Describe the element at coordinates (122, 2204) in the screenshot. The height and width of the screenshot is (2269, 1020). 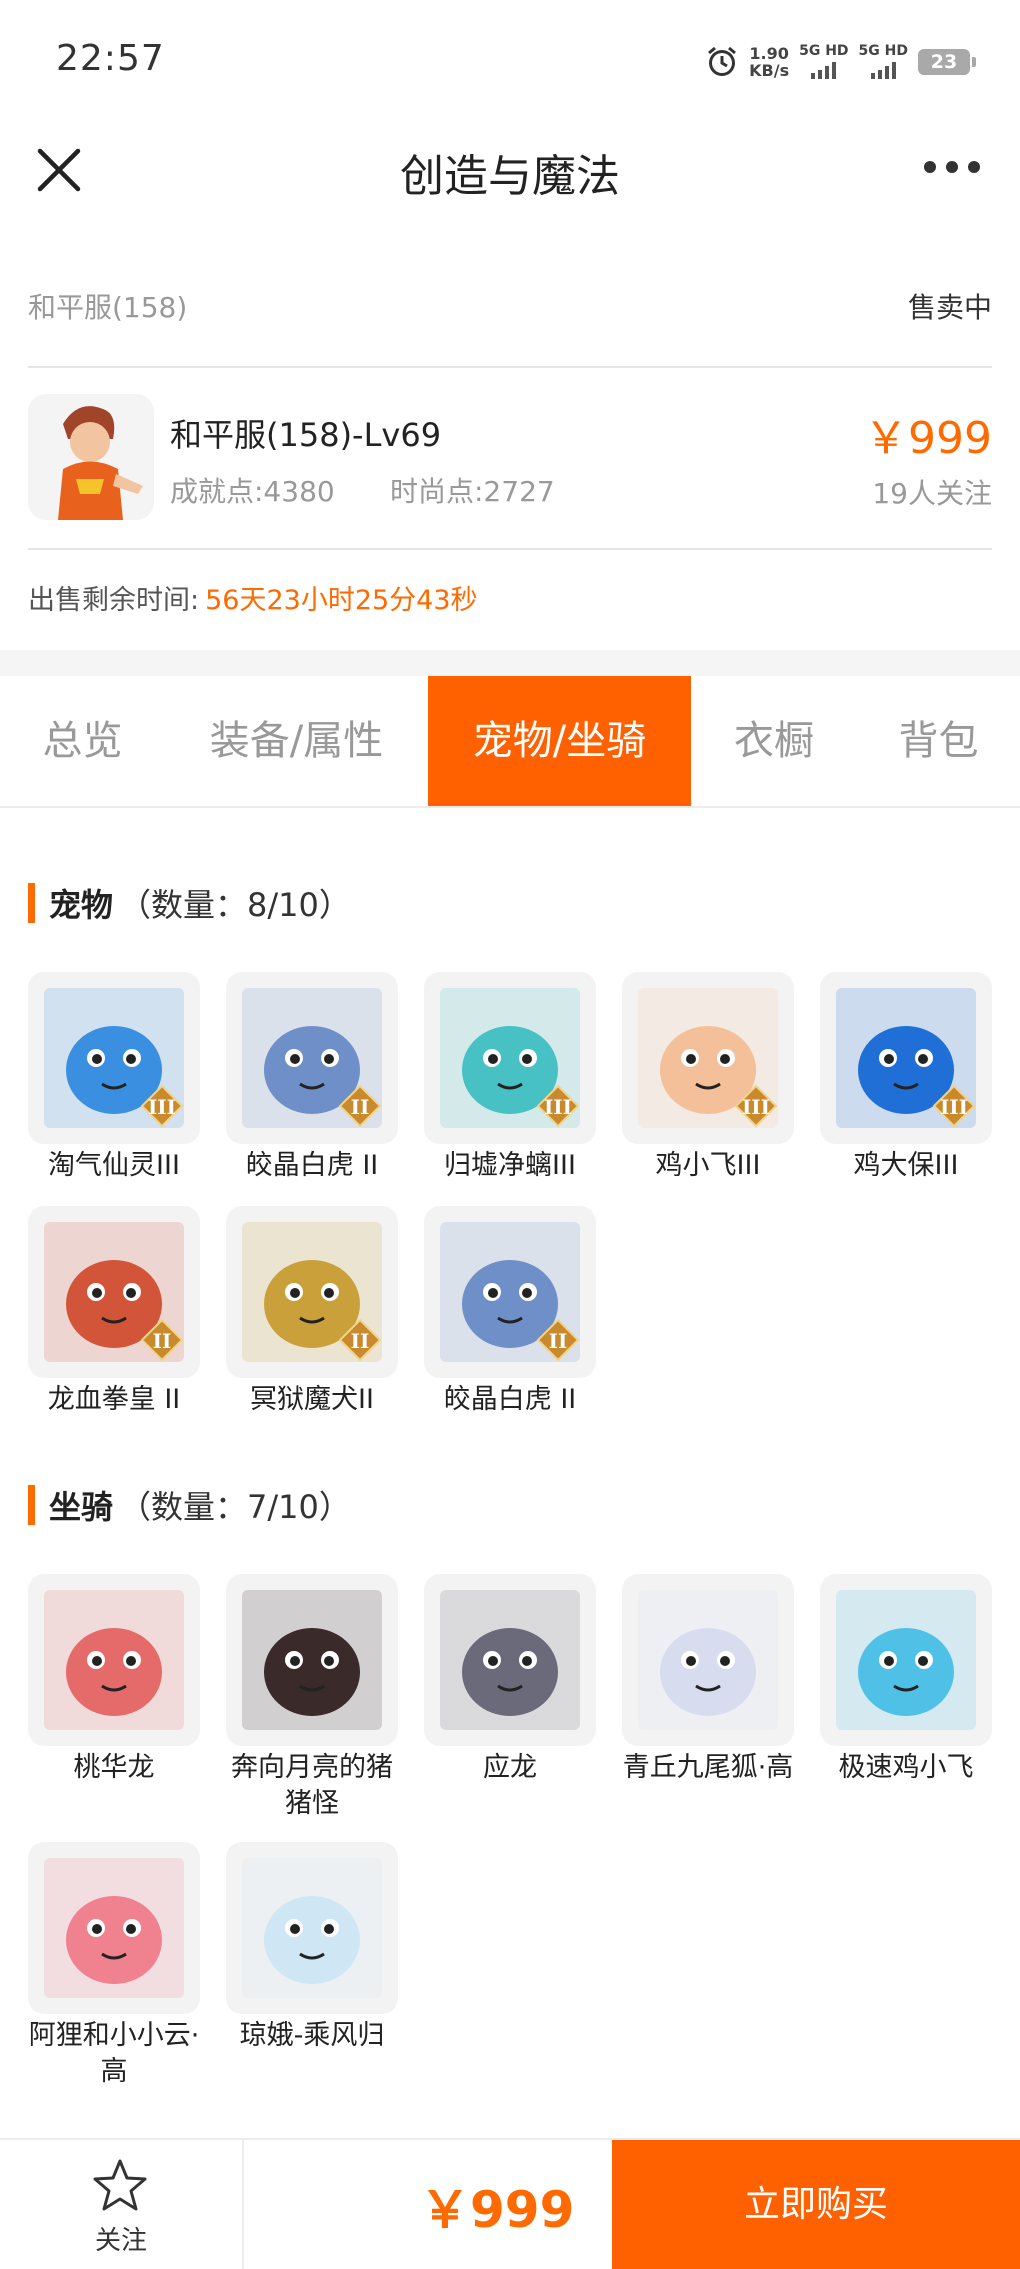
I see `follow-button: 关注` at that location.